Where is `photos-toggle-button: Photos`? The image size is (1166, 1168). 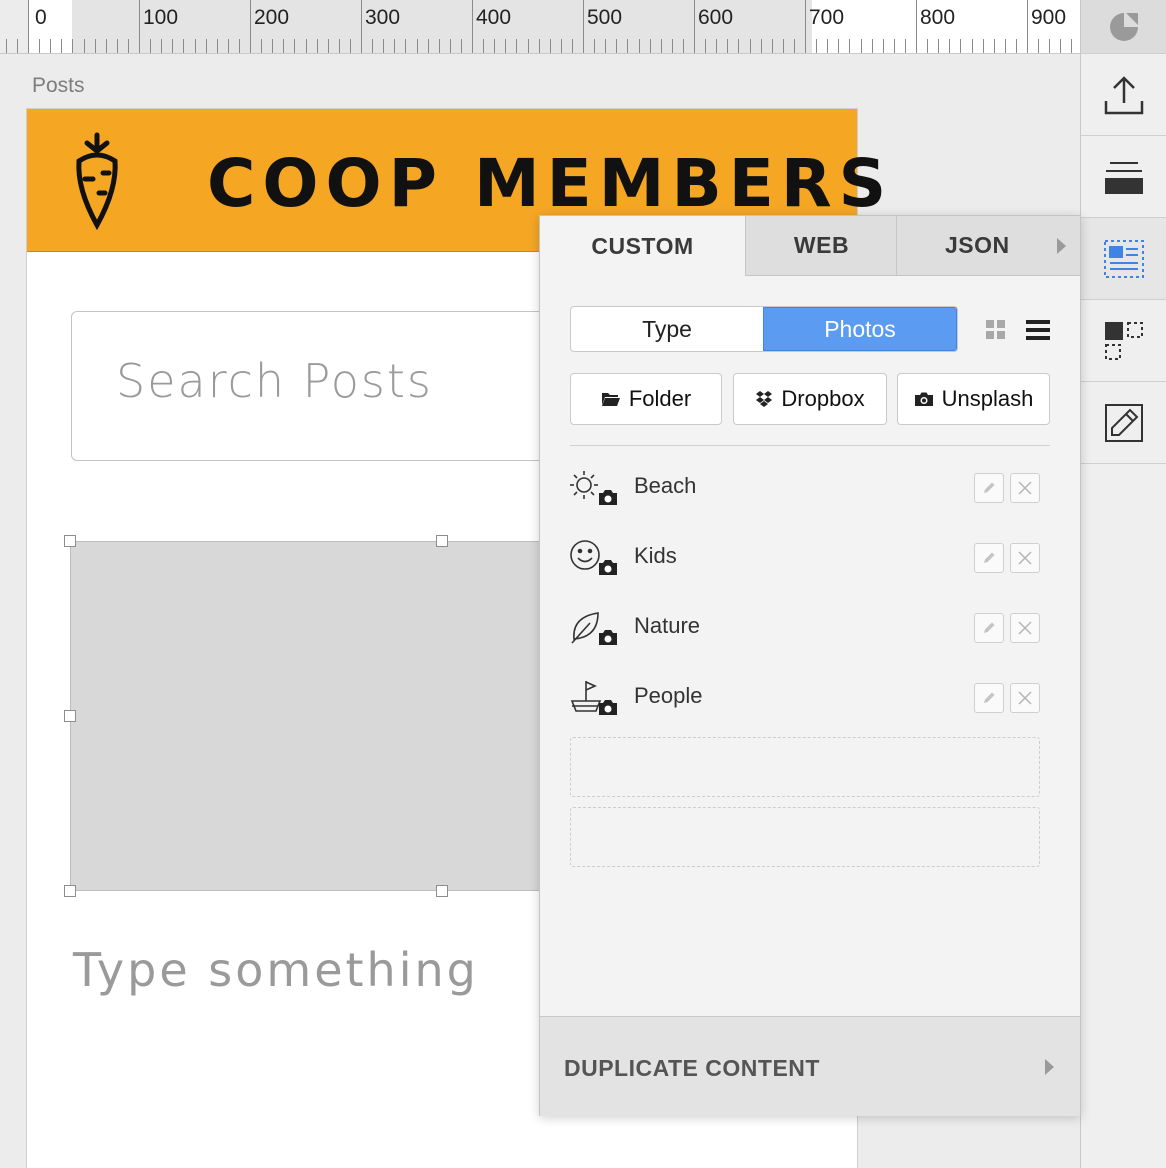
photos-toggle-button: Photos is located at coordinates (860, 329).